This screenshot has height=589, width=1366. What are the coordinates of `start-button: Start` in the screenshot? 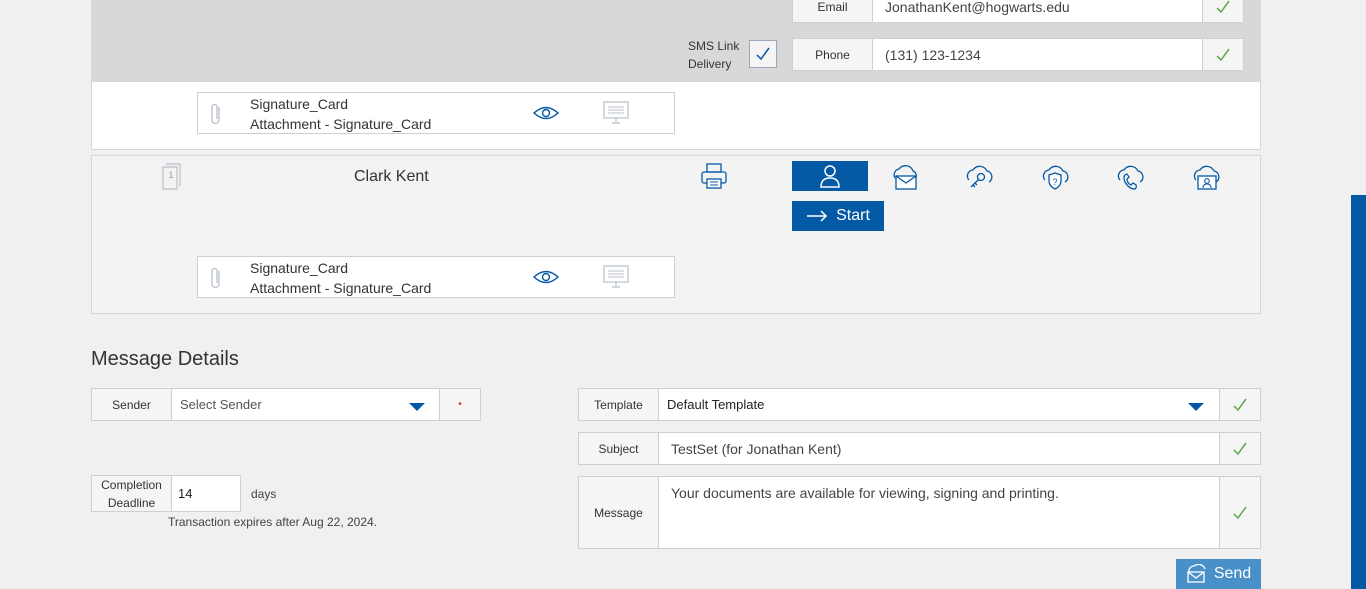 It's located at (838, 216).